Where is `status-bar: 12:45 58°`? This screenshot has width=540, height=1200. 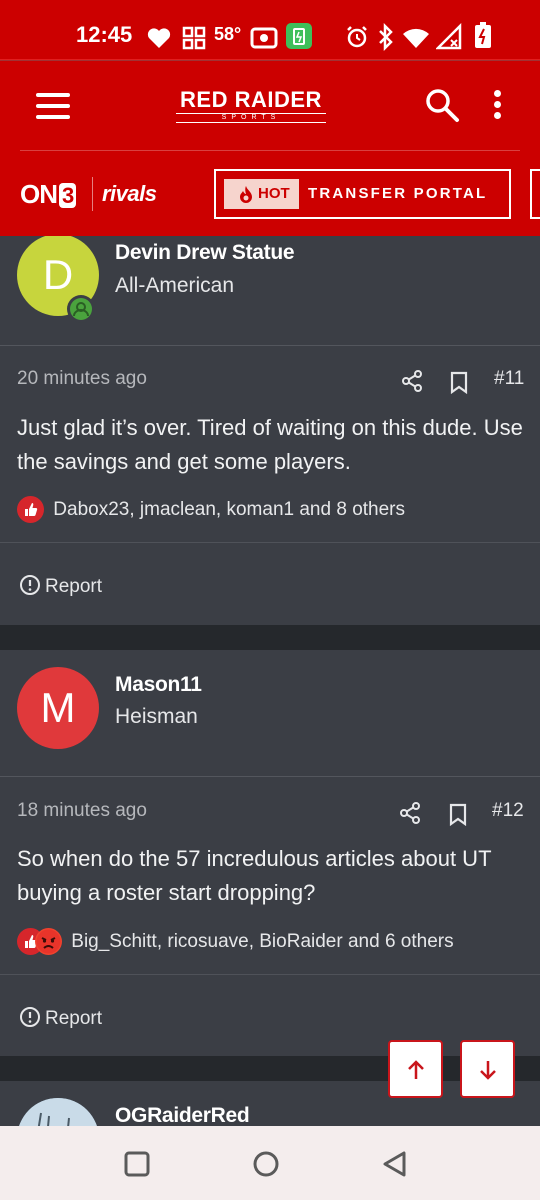 status-bar: 12:45 58° is located at coordinates (270, 30).